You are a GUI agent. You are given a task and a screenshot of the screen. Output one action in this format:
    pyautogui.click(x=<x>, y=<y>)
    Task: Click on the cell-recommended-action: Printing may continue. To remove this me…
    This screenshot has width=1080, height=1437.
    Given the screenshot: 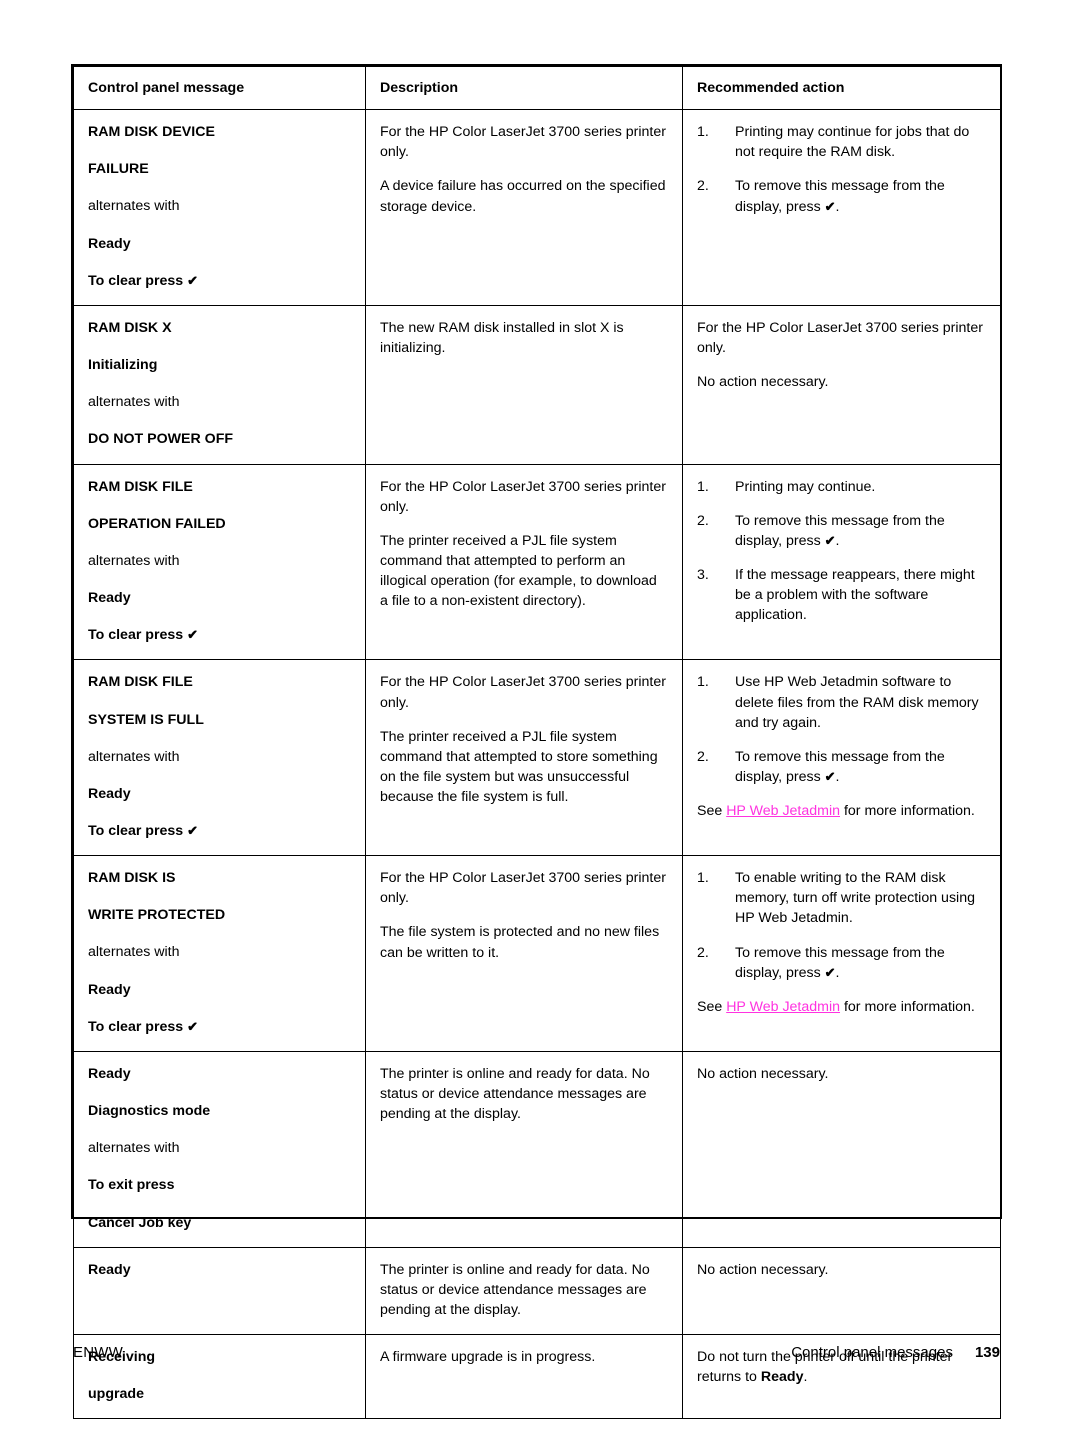 What is the action you would take?
    pyautogui.click(x=841, y=562)
    